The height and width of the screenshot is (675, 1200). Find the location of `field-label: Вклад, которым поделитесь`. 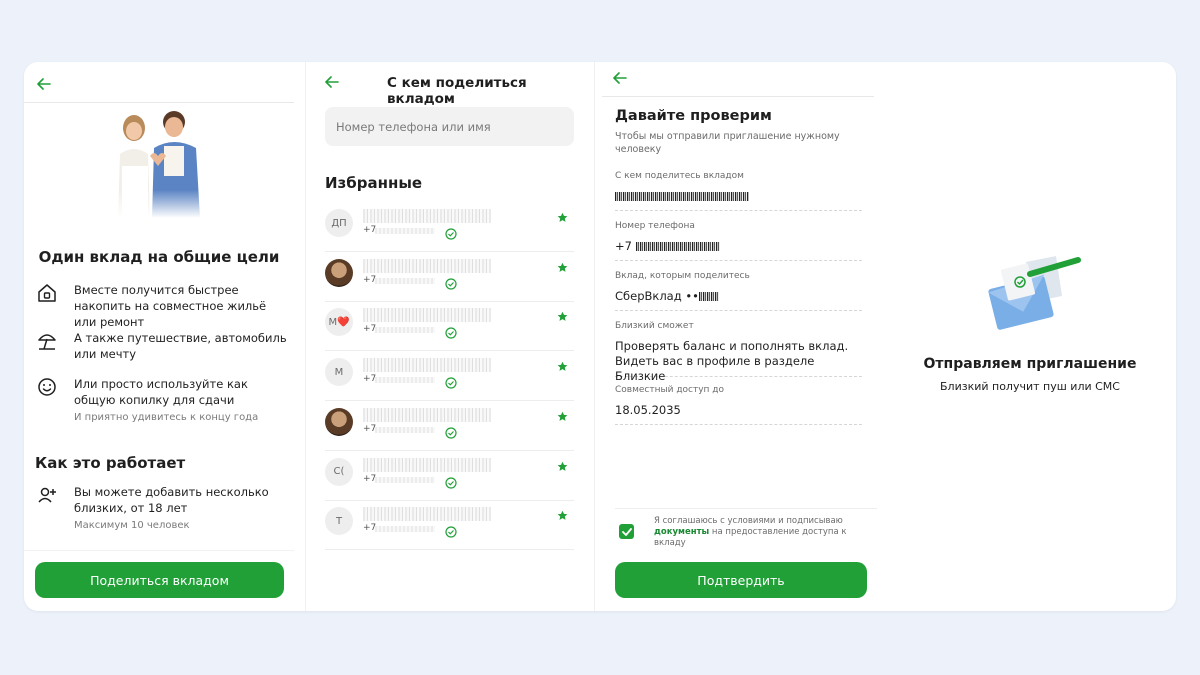

field-label: Вклад, которым поделитесь is located at coordinates (682, 276).